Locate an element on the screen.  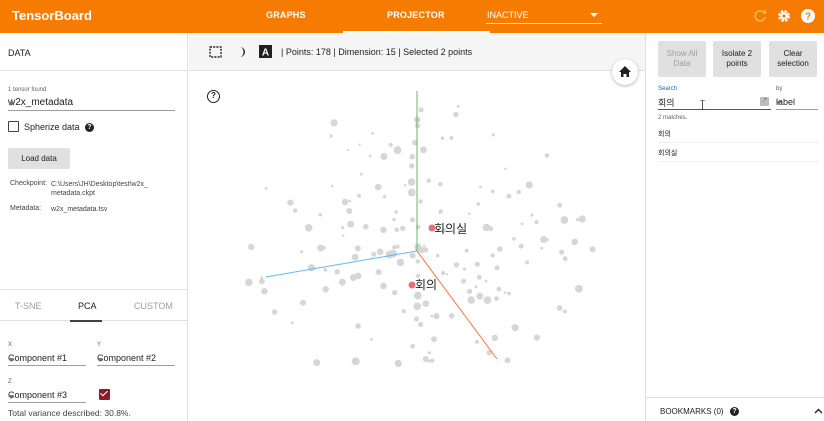
bookmarks-bar: BOOKMARKS (0) ? is located at coordinates (735, 409).